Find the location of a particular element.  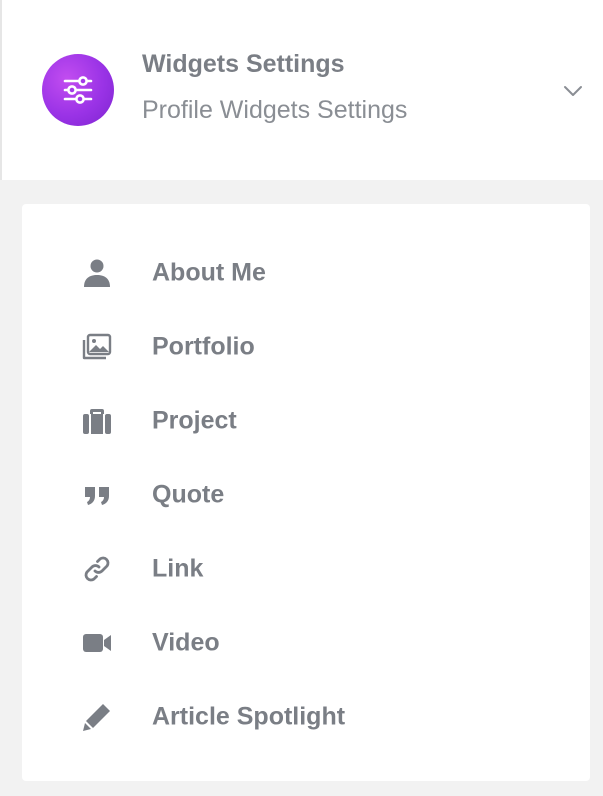

suitcase-icon is located at coordinates (97, 421).